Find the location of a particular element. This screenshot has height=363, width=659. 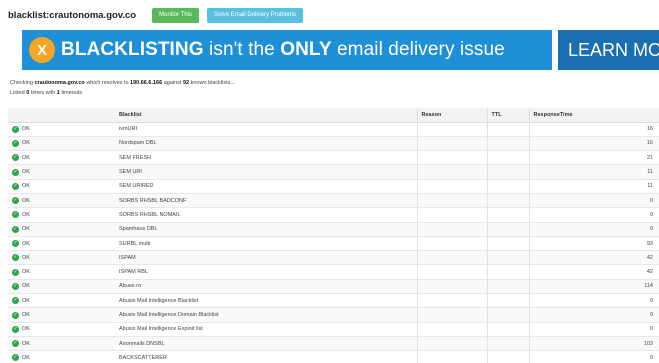

table-row: ✓ OK Spamhaus DBL 0 is located at coordinates (333, 229).